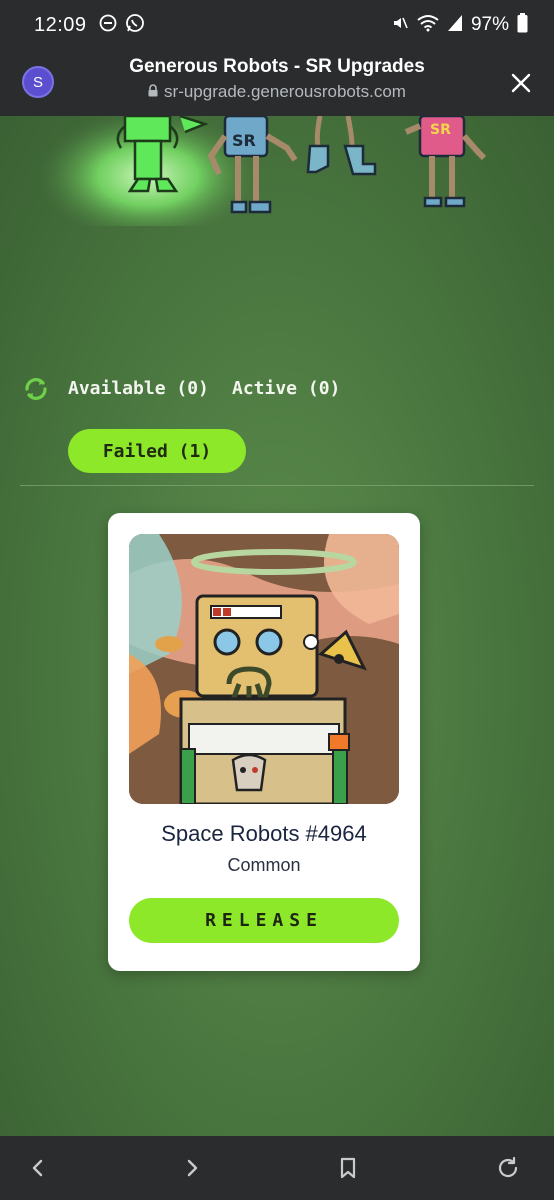  What do you see at coordinates (521, 83) in the screenshot?
I see `close-icon` at bounding box center [521, 83].